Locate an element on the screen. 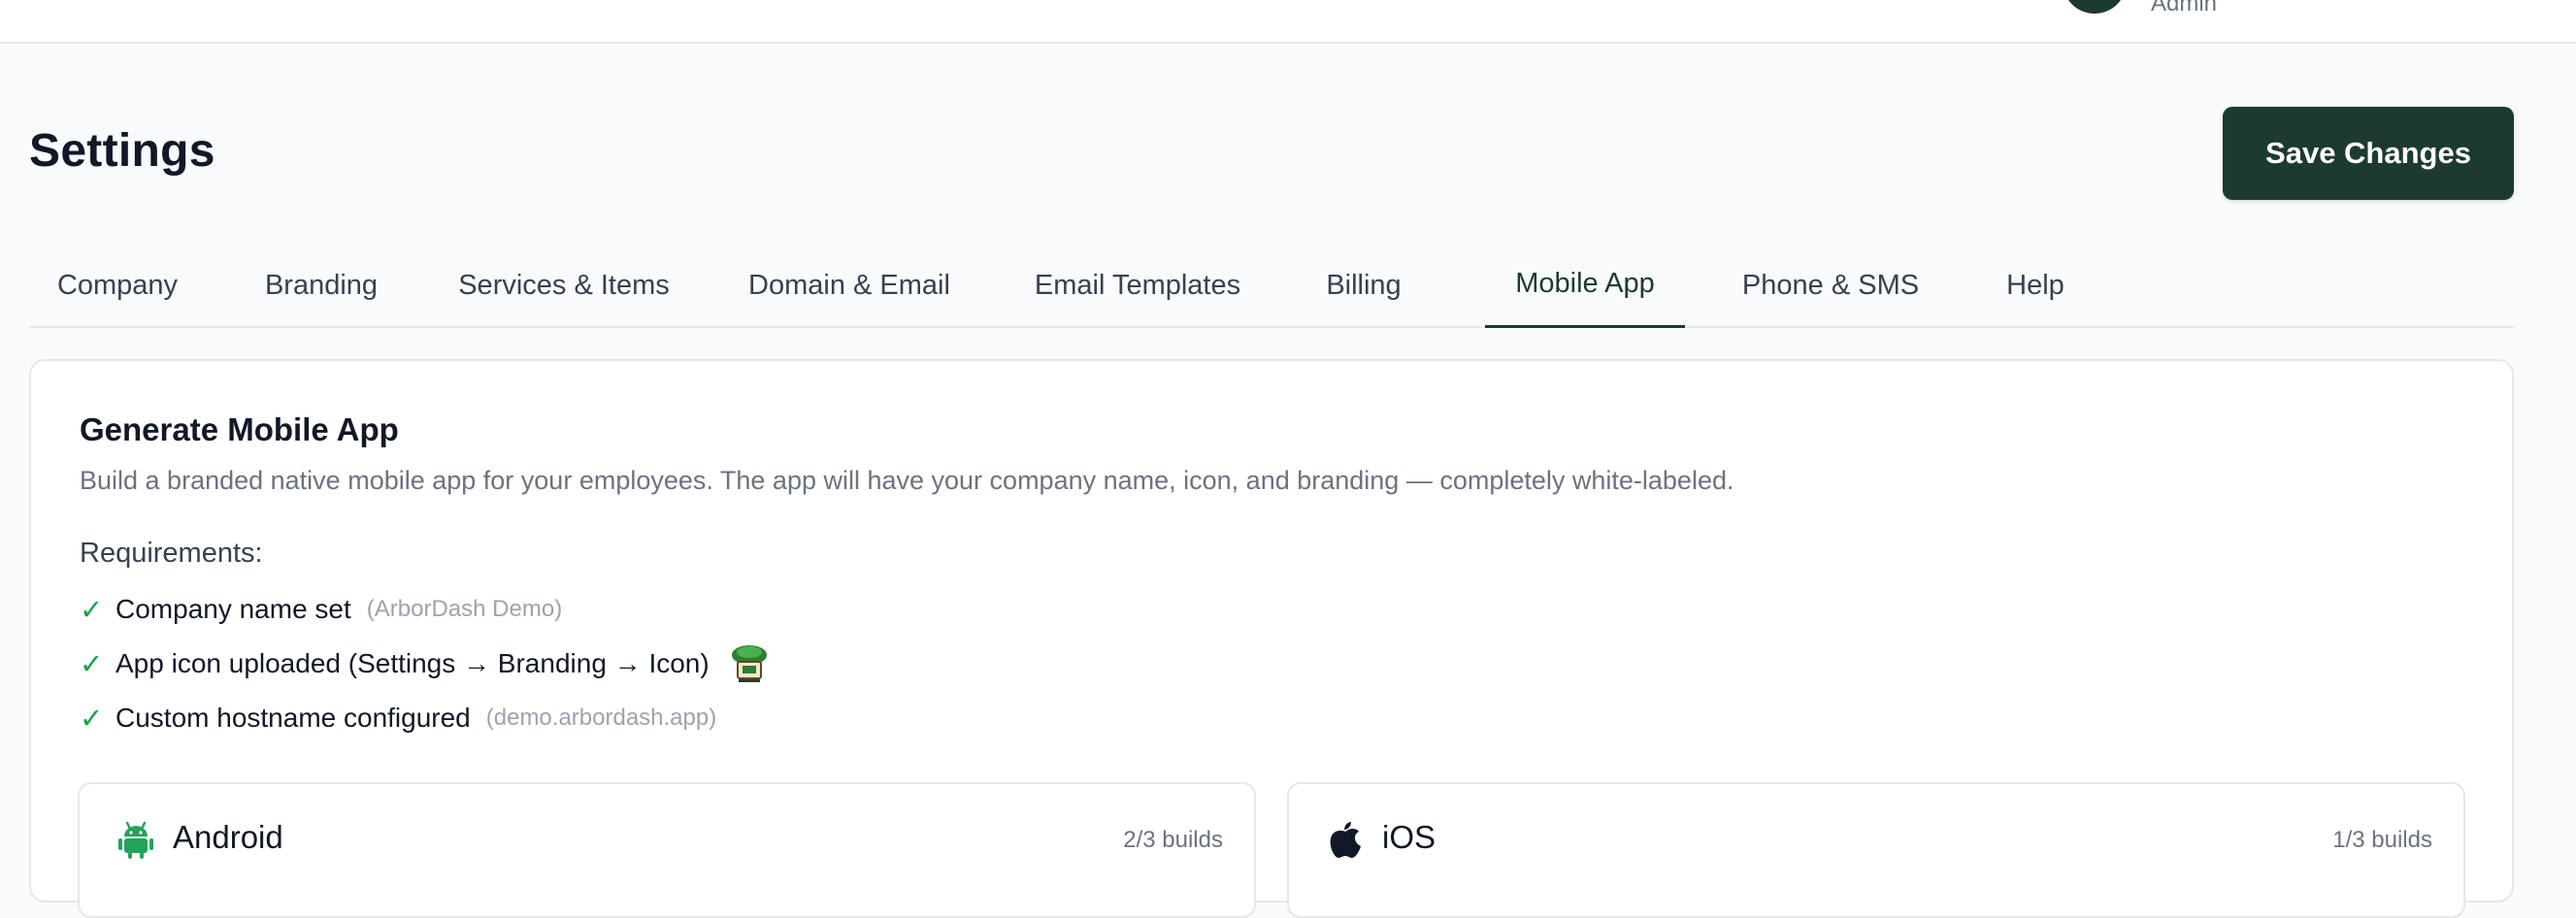 This screenshot has height=918, width=2576. user-avatar is located at coordinates (2095, 7).